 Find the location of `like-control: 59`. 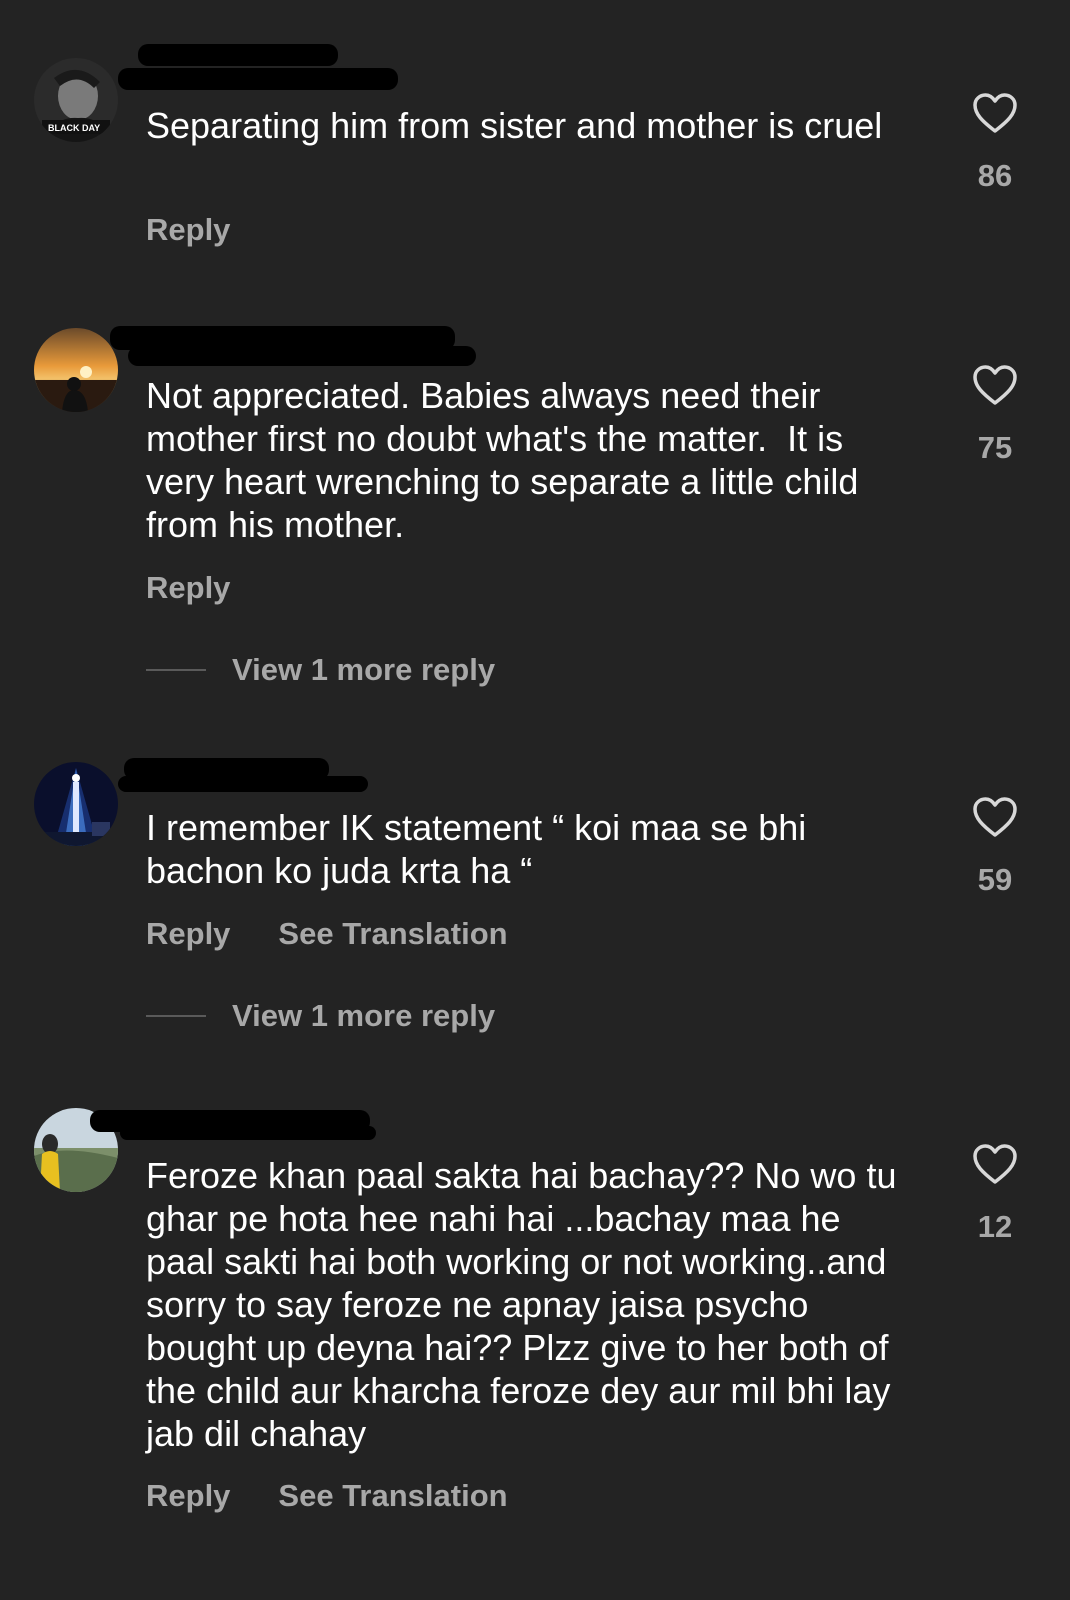

like-control: 59 is located at coordinates (995, 847).